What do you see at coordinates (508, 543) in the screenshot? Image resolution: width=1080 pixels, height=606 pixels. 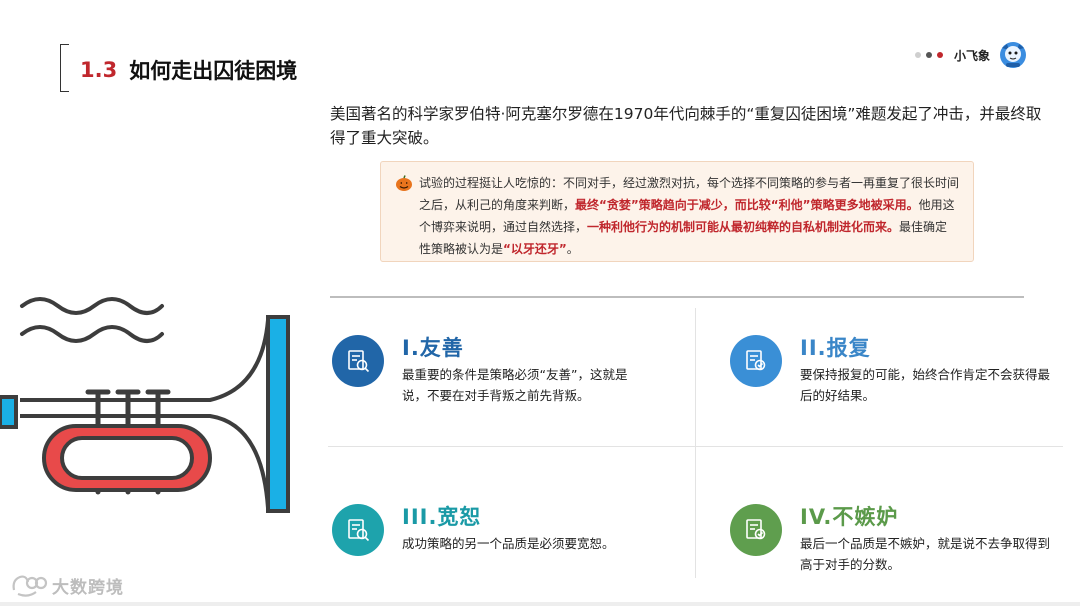 I see `card-description: 成功策略的另一个品质是必须要宽恕。` at bounding box center [508, 543].